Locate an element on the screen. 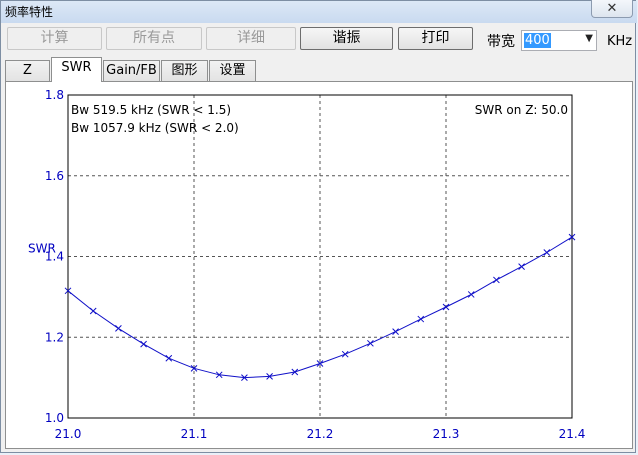  x-tick-label: 21.1 is located at coordinates (194, 434).